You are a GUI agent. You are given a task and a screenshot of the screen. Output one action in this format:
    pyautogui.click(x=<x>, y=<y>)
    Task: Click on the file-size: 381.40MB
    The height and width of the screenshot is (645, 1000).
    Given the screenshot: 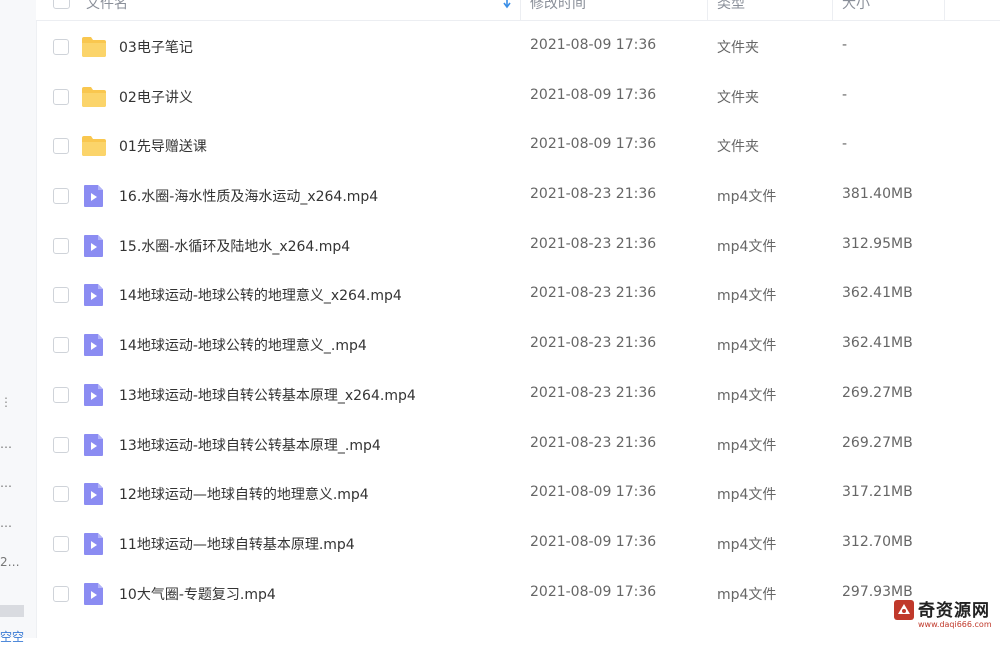 What is the action you would take?
    pyautogui.click(x=877, y=194)
    